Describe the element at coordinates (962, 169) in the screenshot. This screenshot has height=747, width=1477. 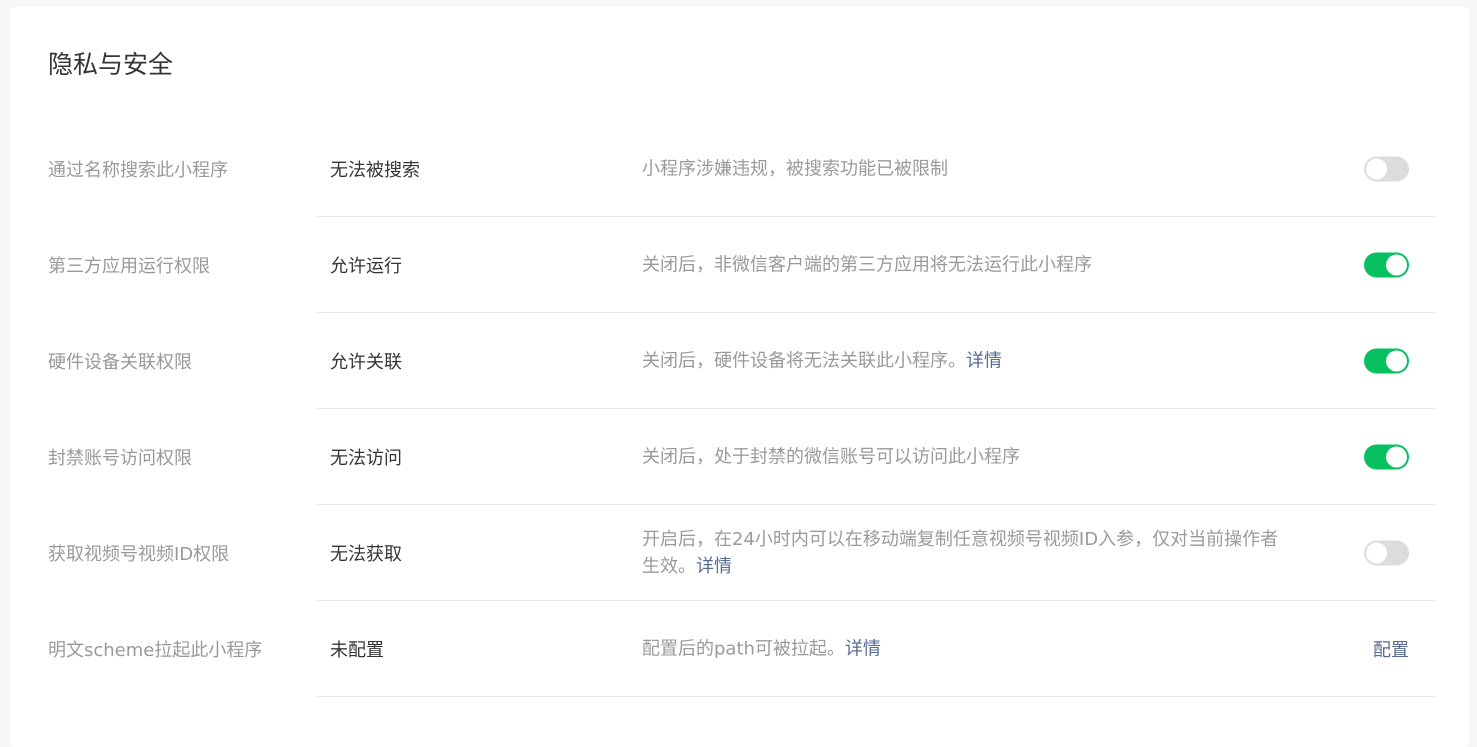
I see `setting-description: 小程序涉嫌违规，被搜索功能已被限制` at that location.